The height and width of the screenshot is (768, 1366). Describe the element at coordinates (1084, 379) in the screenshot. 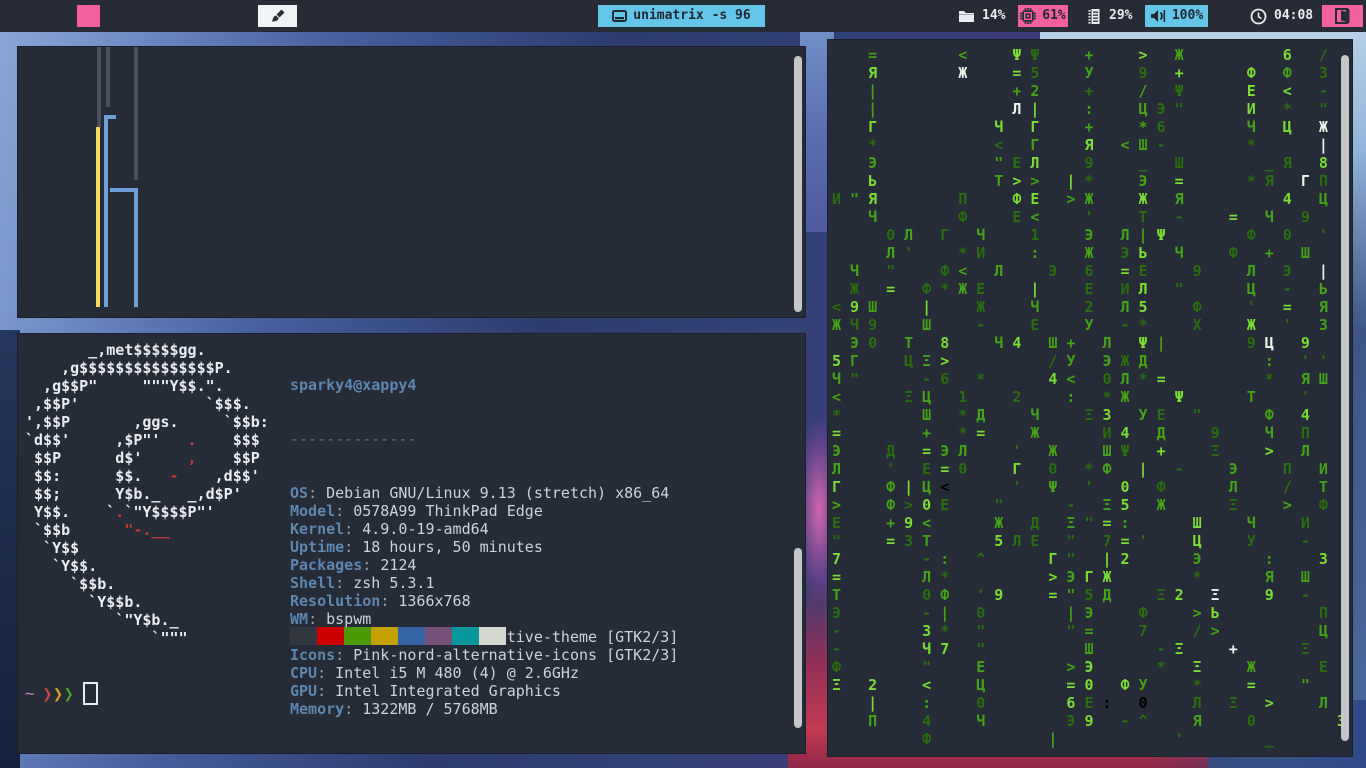

I see `matrix-row: Ч" -6 * 4< 0Л*= * ЯШ` at that location.